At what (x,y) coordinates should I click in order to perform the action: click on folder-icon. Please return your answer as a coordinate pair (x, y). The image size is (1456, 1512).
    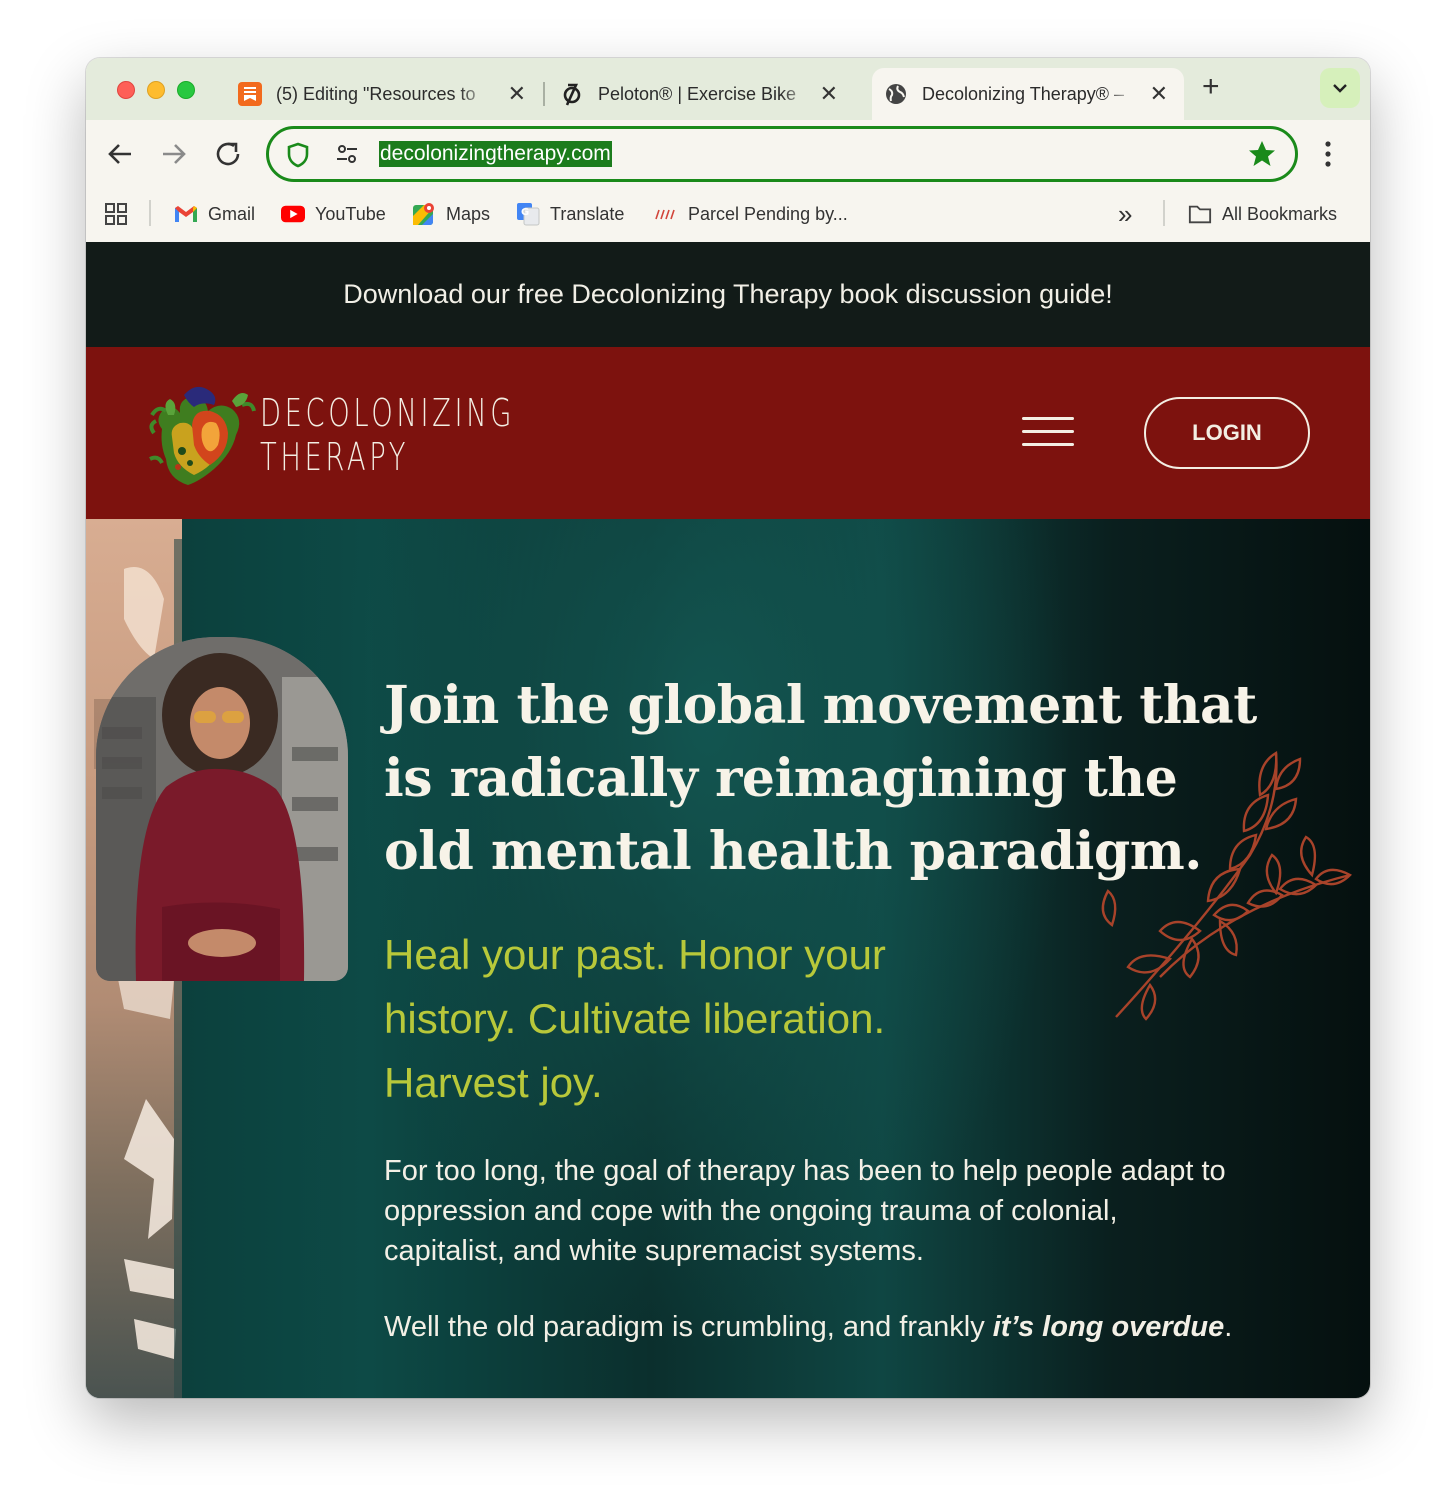
    Looking at the image, I should click on (1200, 214).